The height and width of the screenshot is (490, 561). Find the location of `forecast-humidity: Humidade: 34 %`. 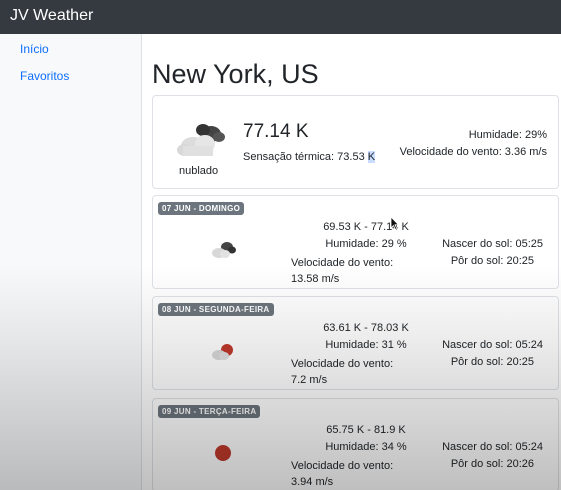

forecast-humidity: Humidade: 34 % is located at coordinates (366, 447).